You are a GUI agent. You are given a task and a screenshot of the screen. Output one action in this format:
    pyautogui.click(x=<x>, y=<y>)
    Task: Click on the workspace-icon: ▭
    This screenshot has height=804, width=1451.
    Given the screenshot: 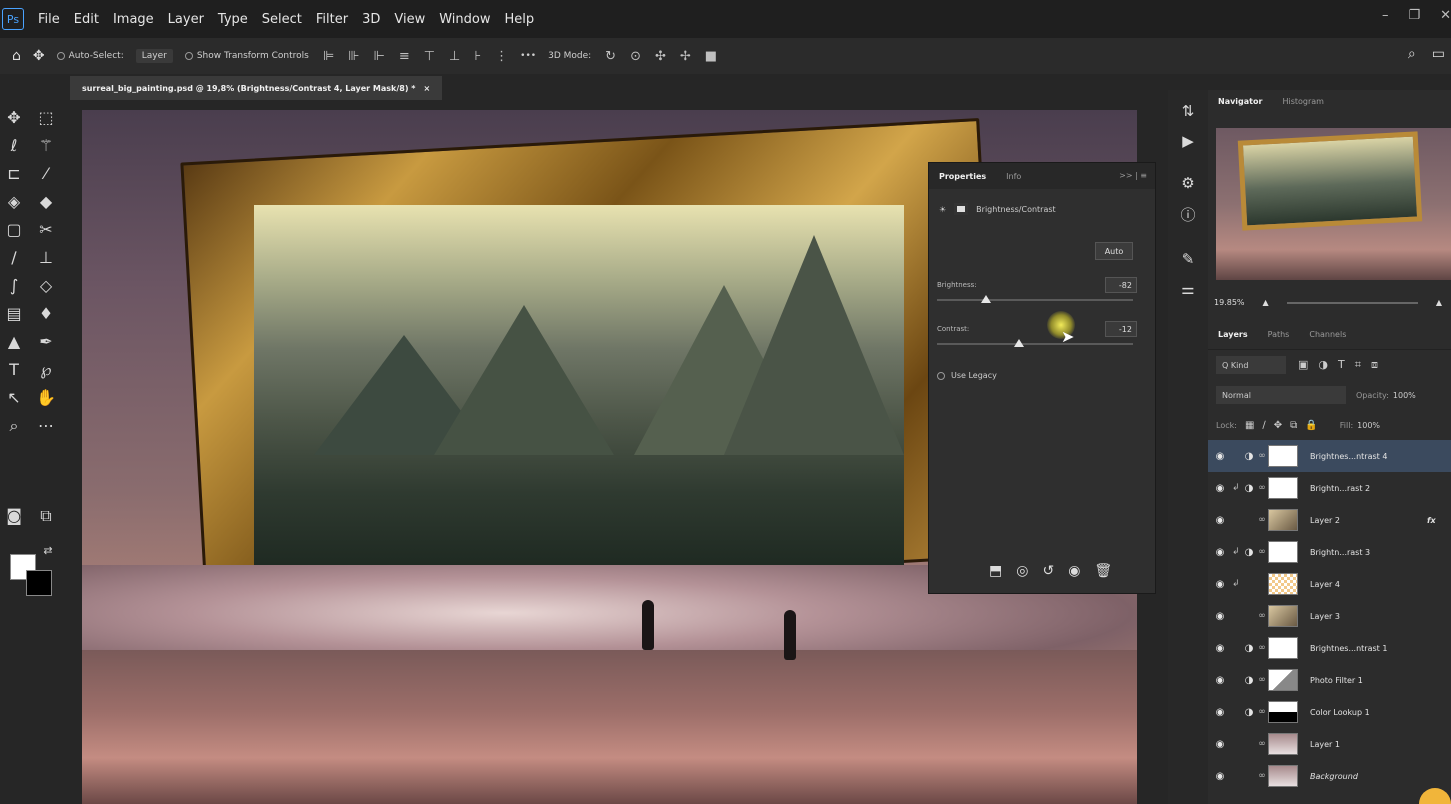 What is the action you would take?
    pyautogui.click(x=1438, y=54)
    